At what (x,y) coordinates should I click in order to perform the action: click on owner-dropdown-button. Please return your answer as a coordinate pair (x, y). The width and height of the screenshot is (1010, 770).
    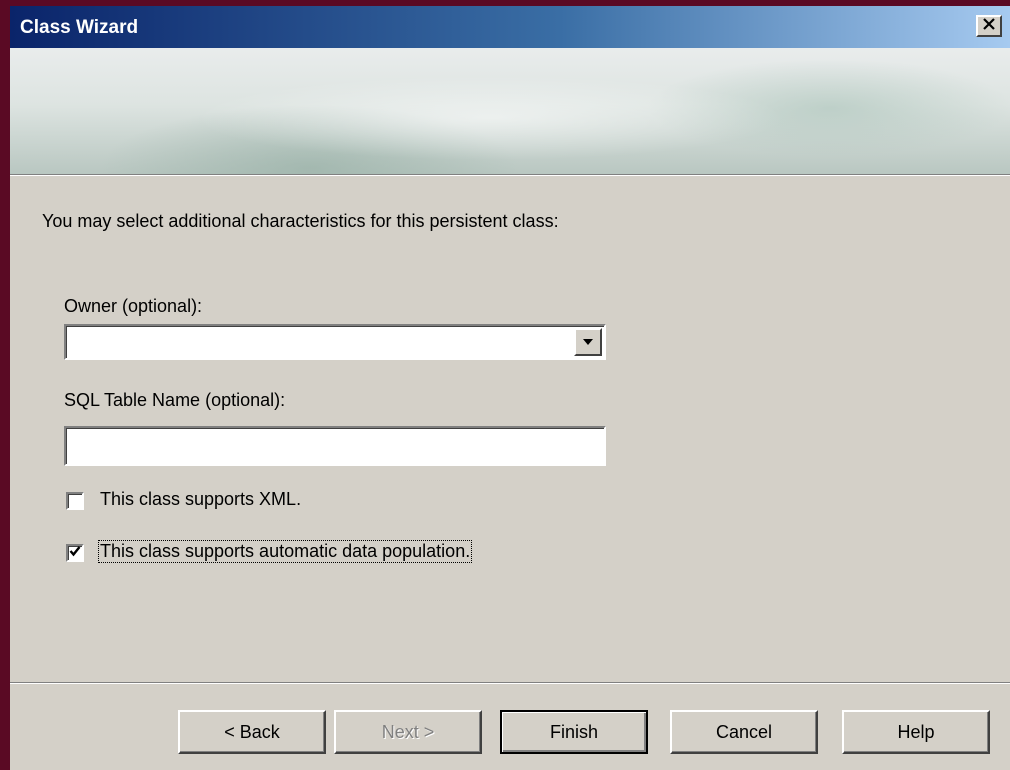
    Looking at the image, I should click on (588, 342).